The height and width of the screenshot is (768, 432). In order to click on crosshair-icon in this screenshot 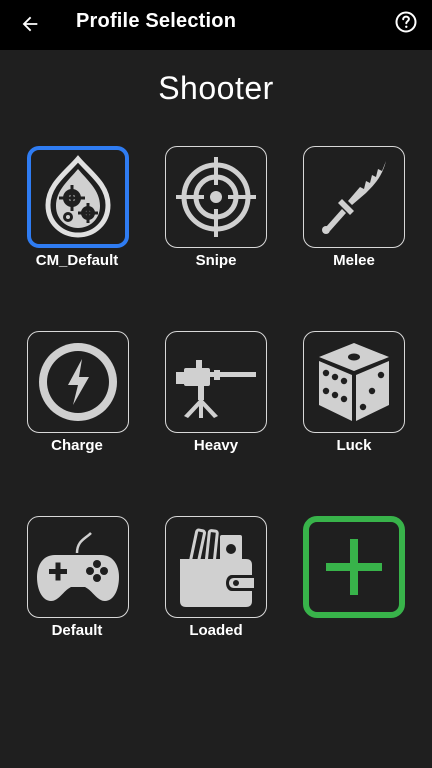, I will do `click(216, 197)`.